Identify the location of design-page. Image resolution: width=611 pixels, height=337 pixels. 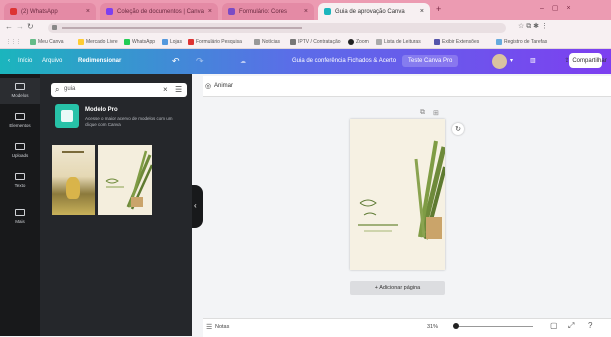
(398, 194).